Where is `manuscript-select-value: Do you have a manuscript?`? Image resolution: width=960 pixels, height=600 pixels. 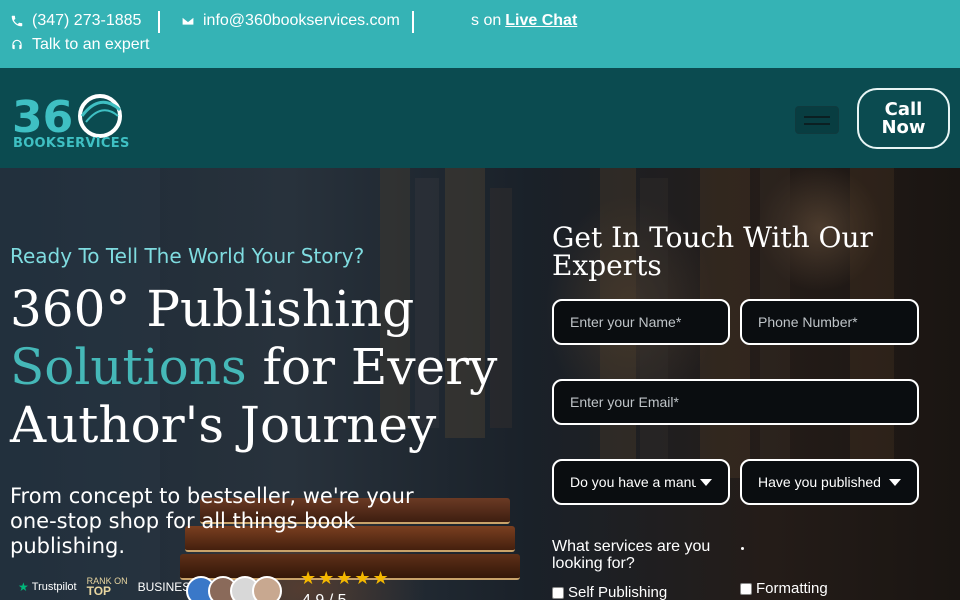 manuscript-select-value: Do you have a manuscript? is located at coordinates (633, 482).